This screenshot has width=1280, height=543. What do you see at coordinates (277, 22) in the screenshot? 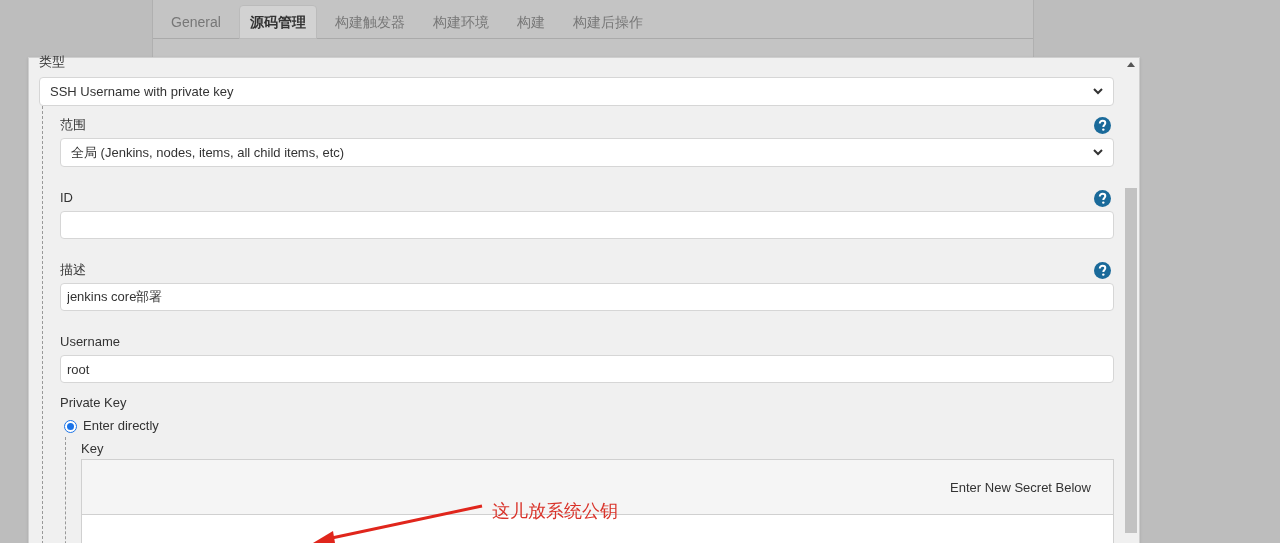
I see `tab: 源码管理` at bounding box center [277, 22].